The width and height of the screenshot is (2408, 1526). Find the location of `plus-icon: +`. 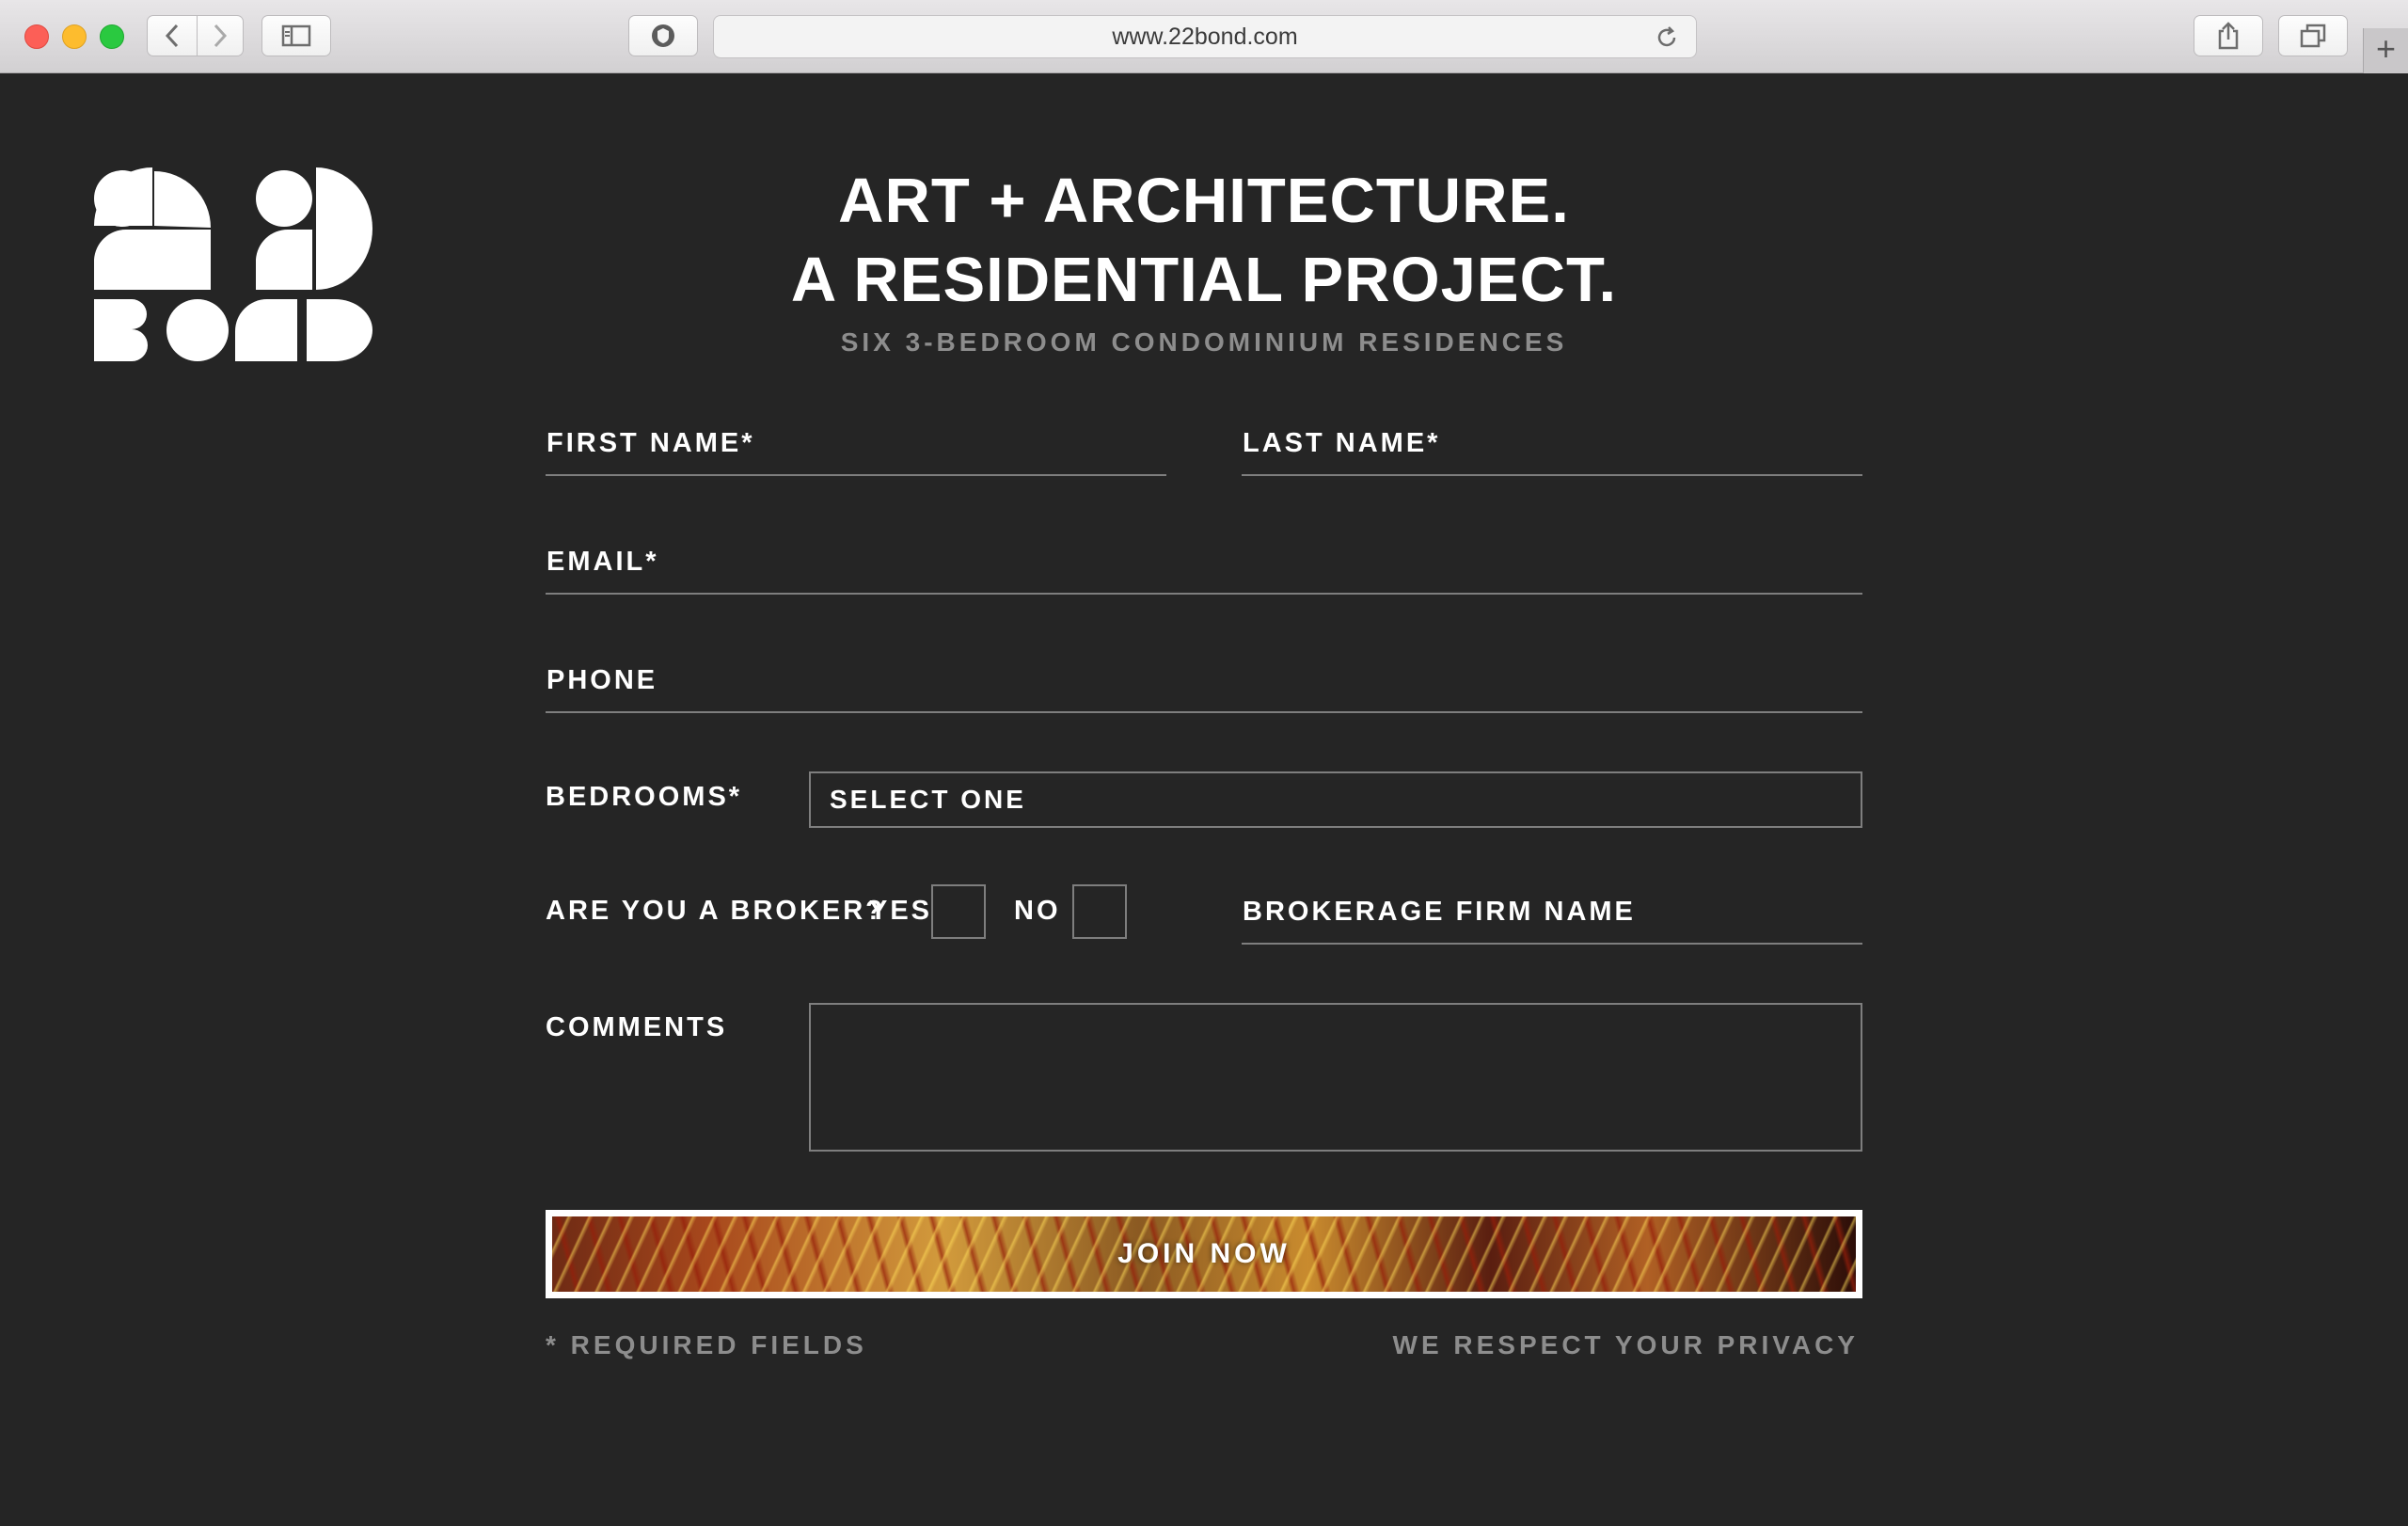

plus-icon: + is located at coordinates (2386, 48).